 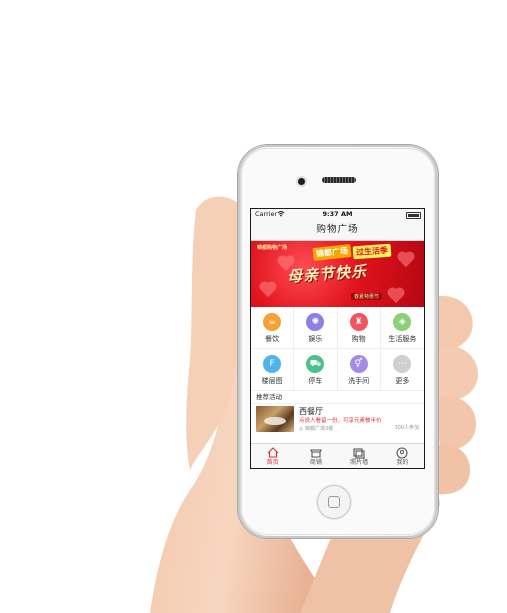 What do you see at coordinates (315, 339) in the screenshot?
I see `category-label: 娱乐` at bounding box center [315, 339].